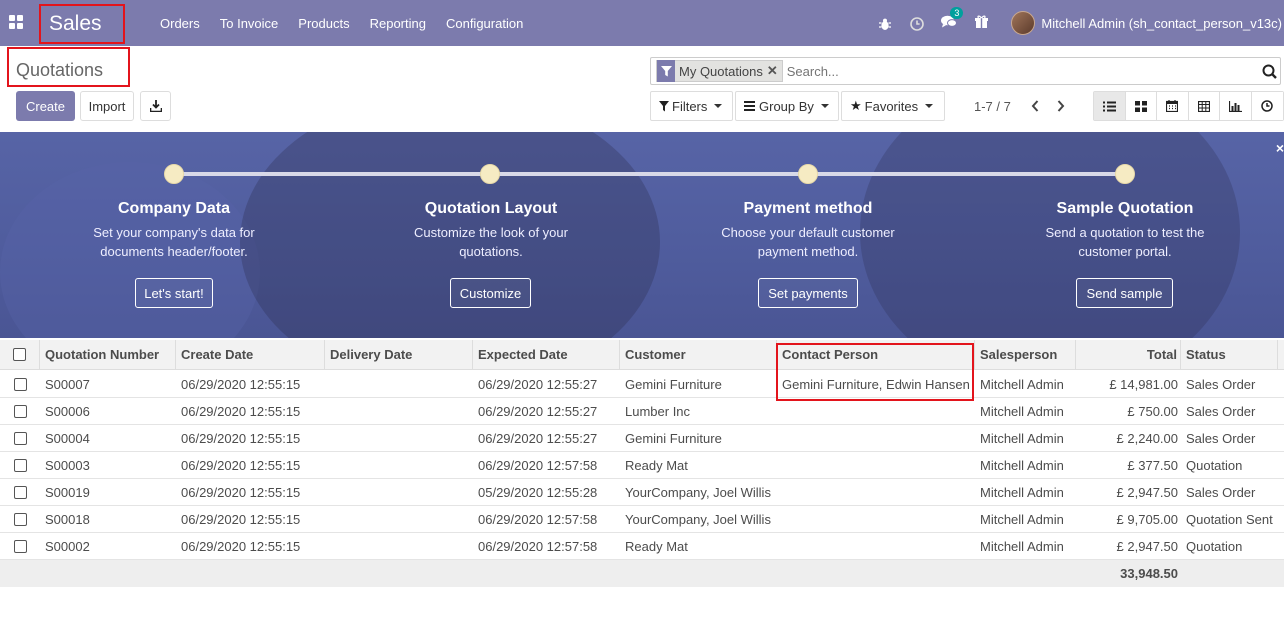  What do you see at coordinates (992, 106) in the screenshot?
I see `pager-value: 1-7 / 7` at bounding box center [992, 106].